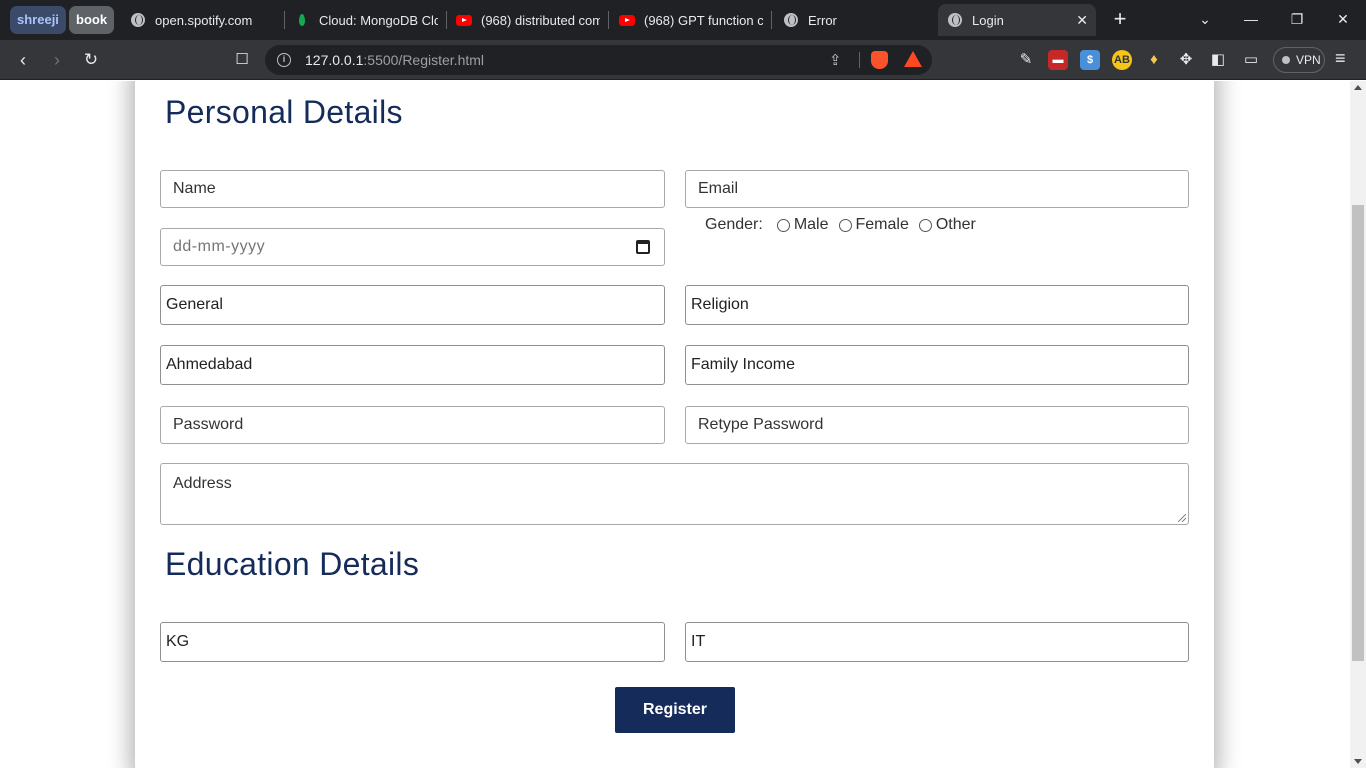 This screenshot has width=1366, height=768. I want to click on calendar-icon, so click(643, 247).